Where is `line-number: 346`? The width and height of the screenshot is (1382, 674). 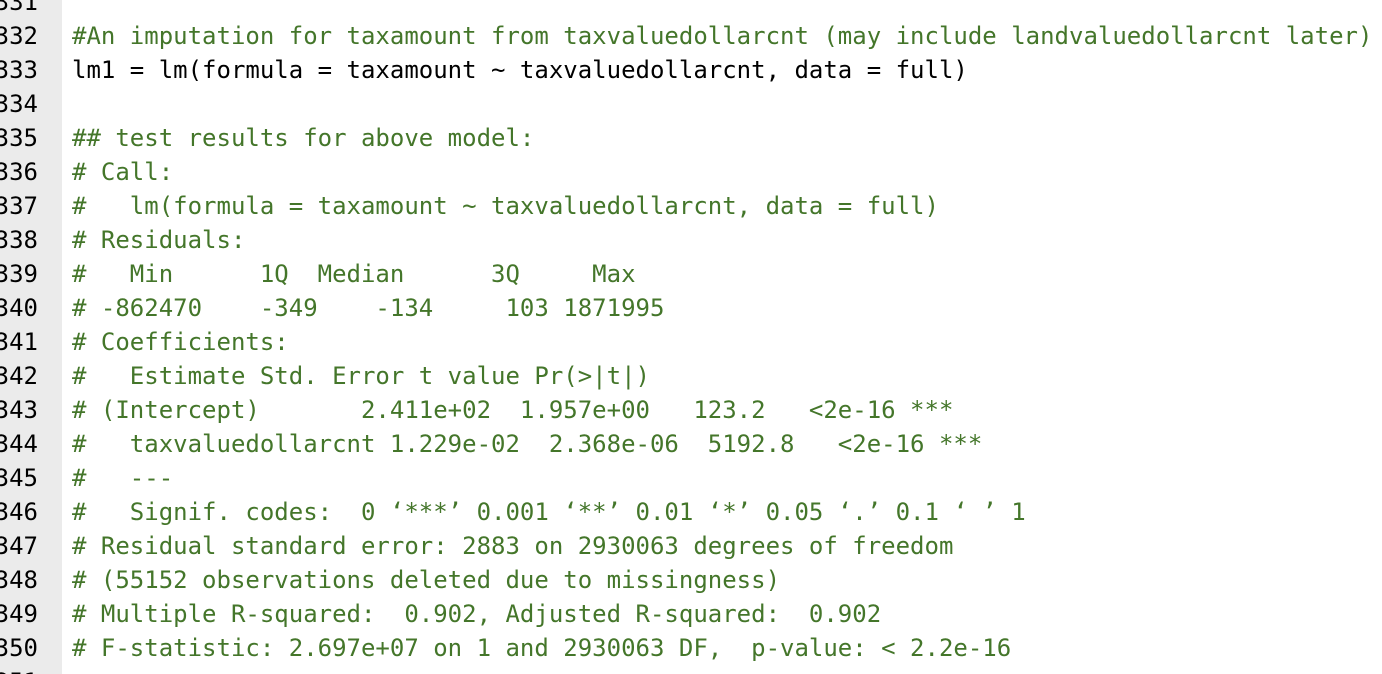 line-number: 346 is located at coordinates (19, 512).